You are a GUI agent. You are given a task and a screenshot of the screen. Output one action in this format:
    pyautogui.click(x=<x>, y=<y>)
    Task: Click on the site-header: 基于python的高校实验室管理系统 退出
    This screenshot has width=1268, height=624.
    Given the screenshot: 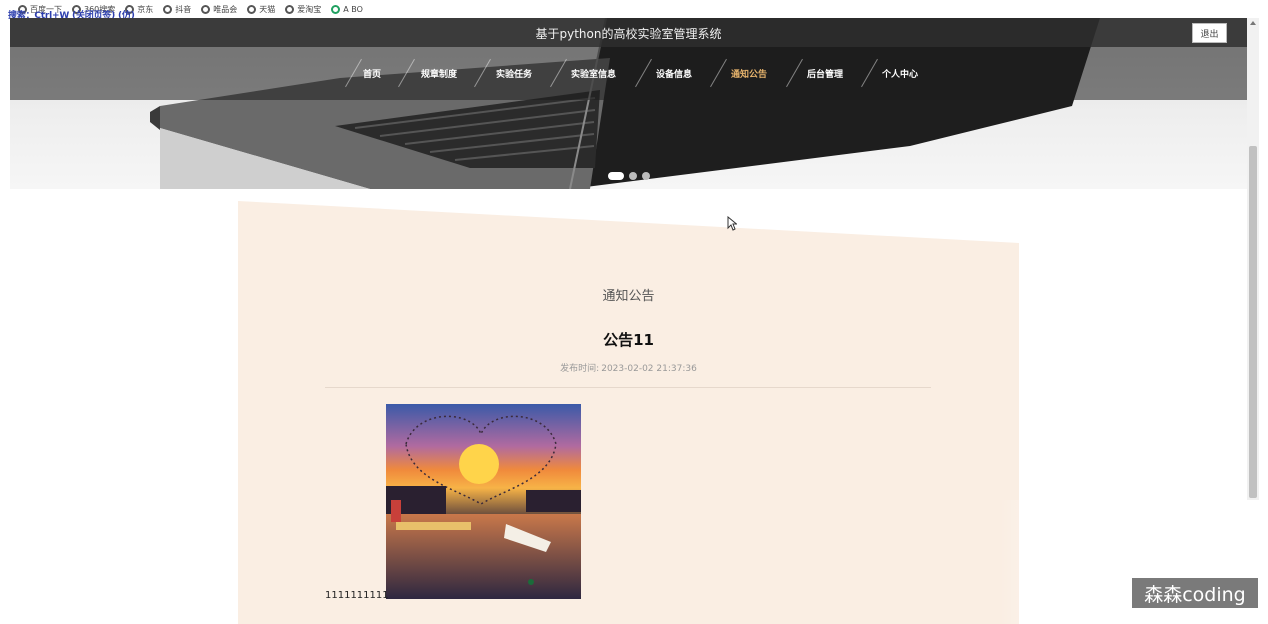 What is the action you would take?
    pyautogui.click(x=628, y=32)
    